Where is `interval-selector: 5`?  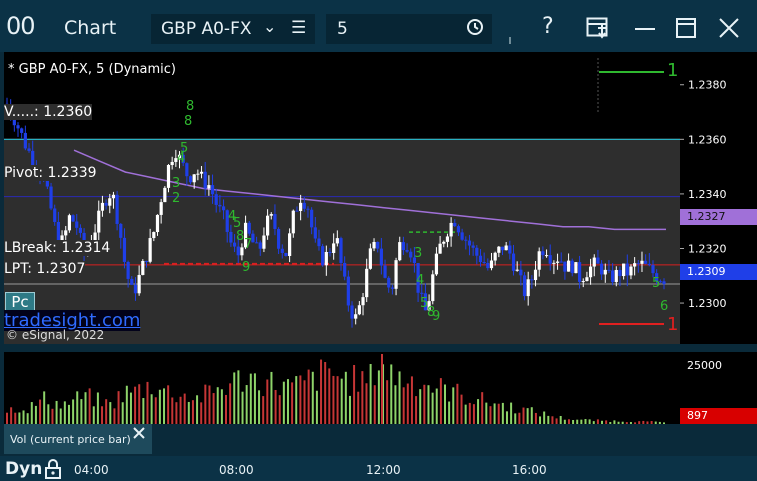 interval-selector: 5 is located at coordinates (409, 29).